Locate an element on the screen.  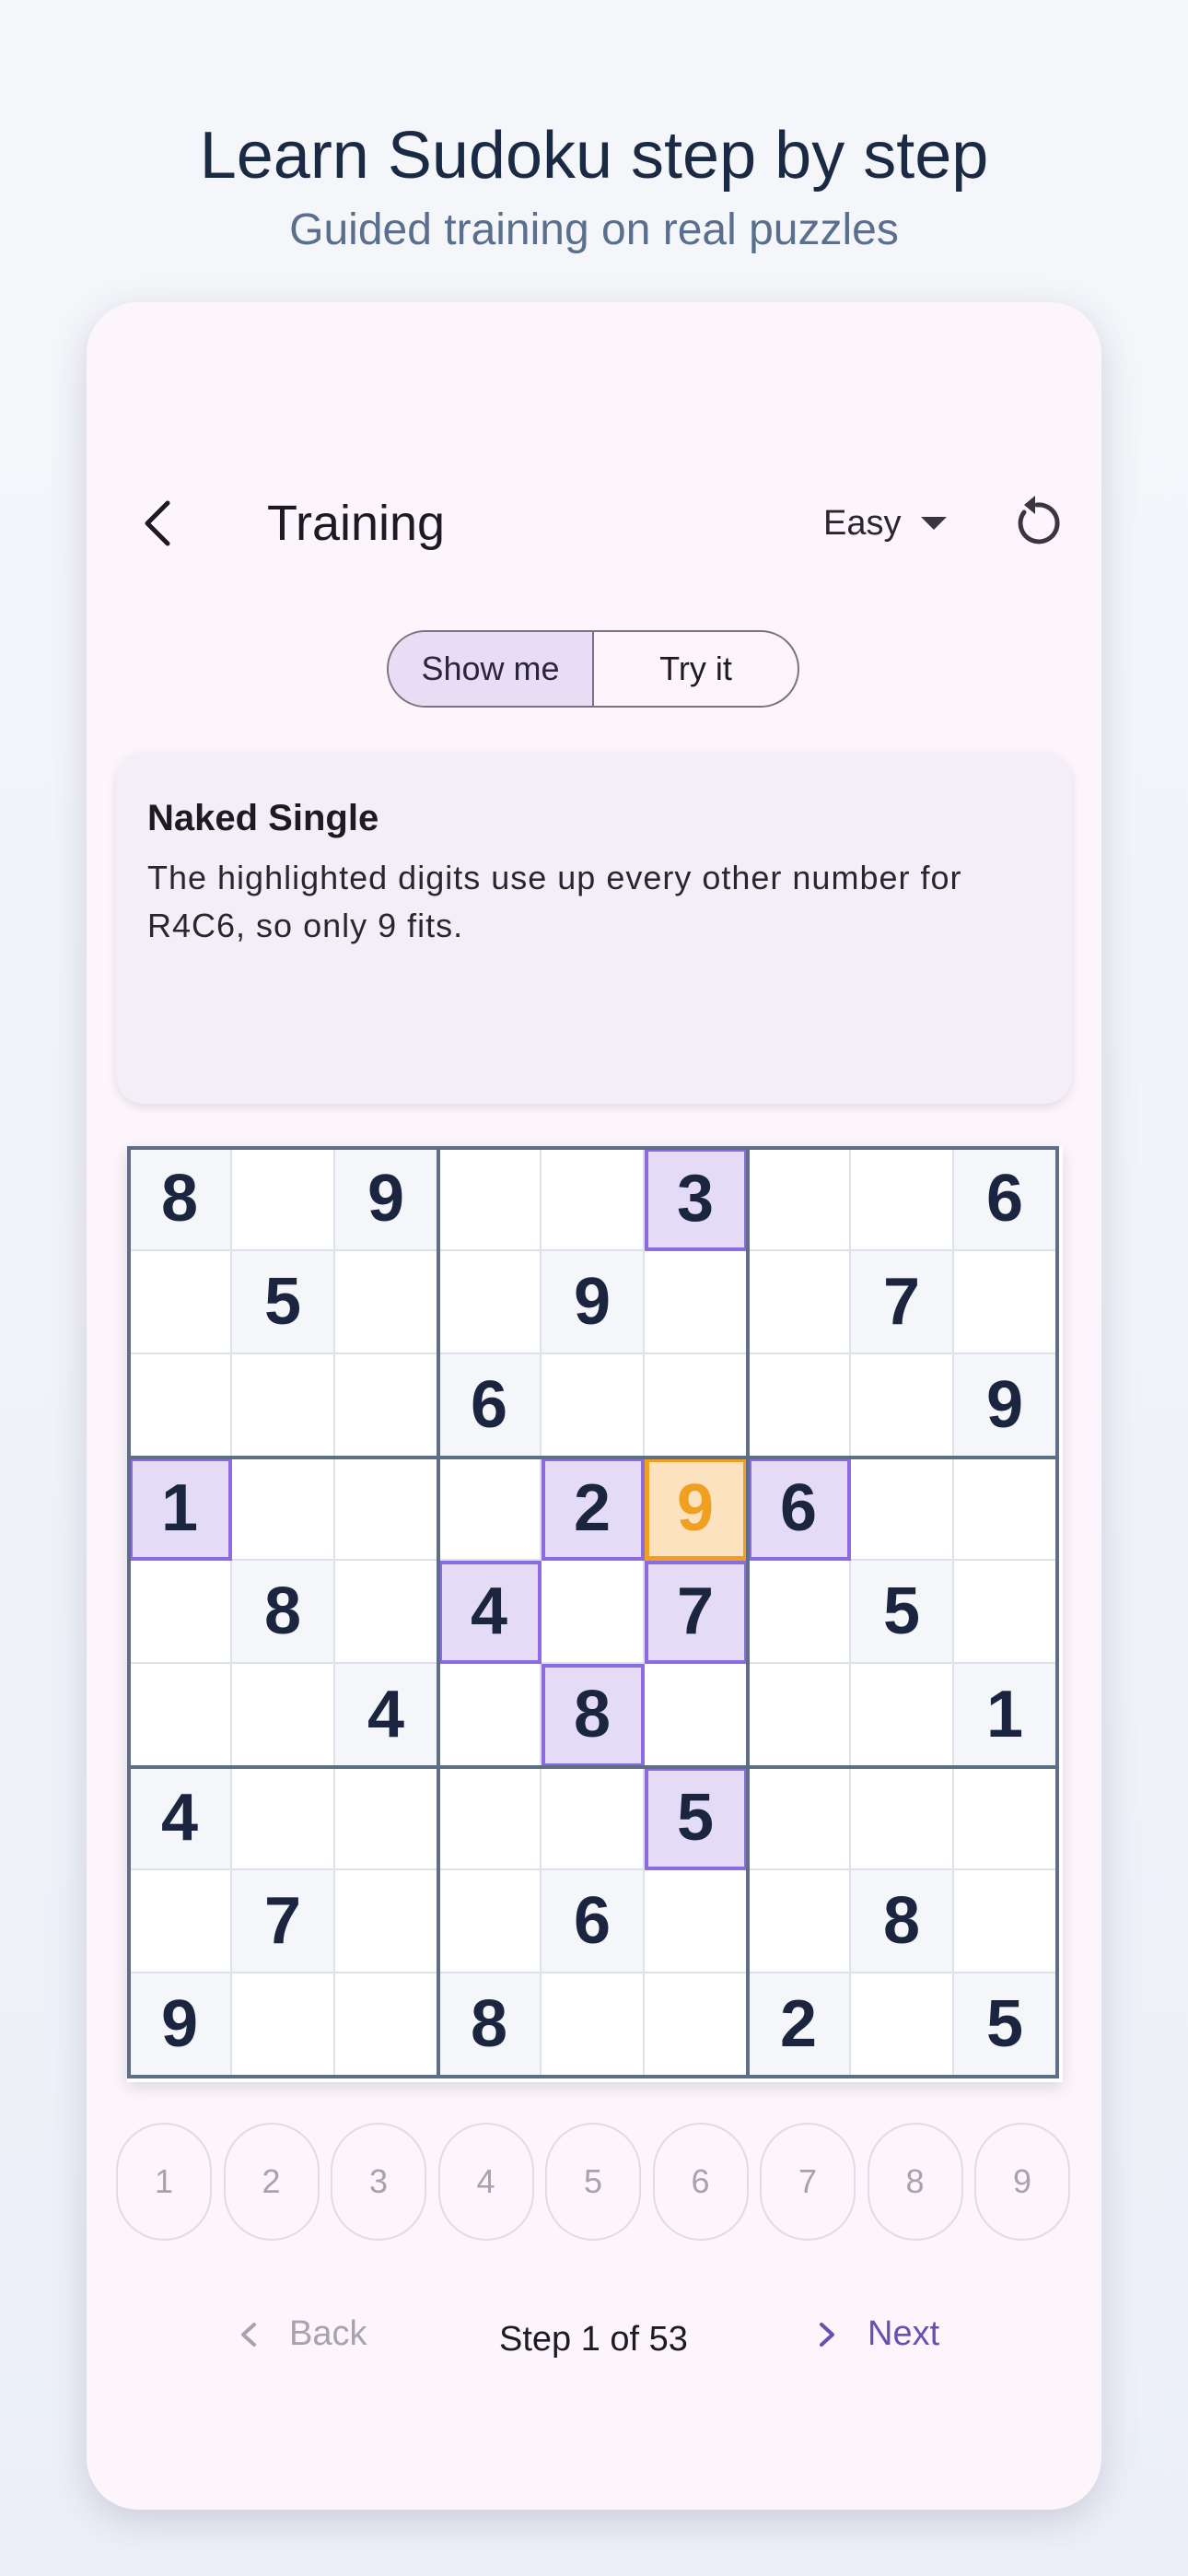
cell-r6c8 is located at coordinates (903, 1715).